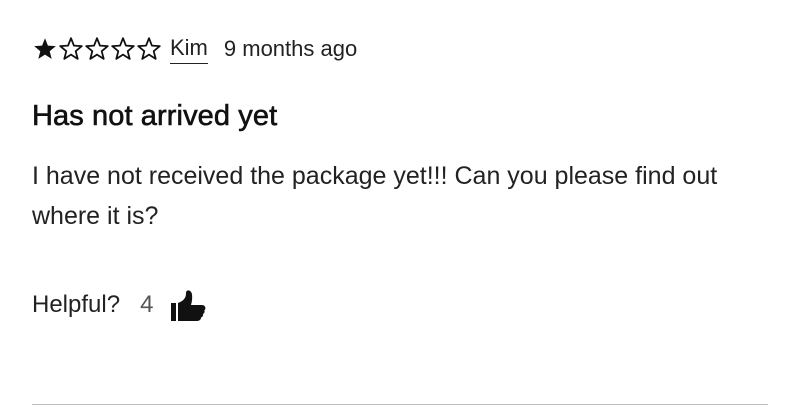  I want to click on helpful-row: Helpful? 4, so click(120, 305).